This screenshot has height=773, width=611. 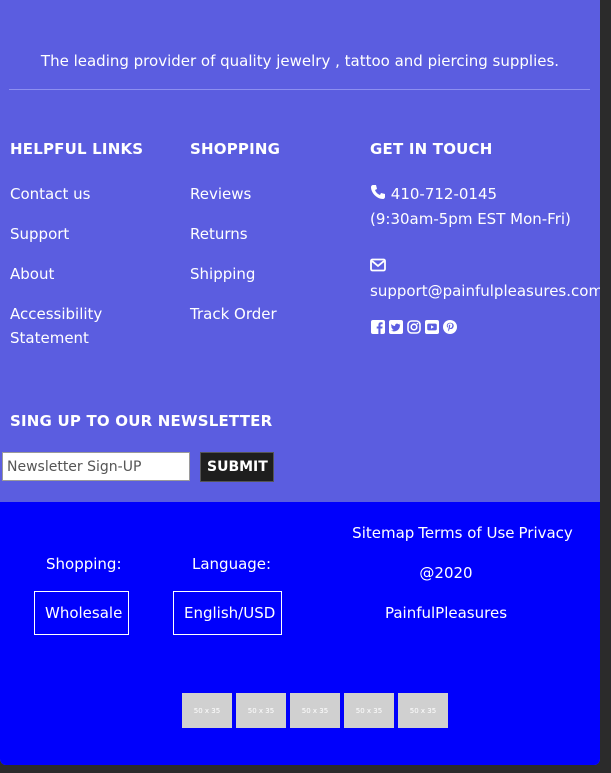 I want to click on link-returns: Returns, so click(x=270, y=234).